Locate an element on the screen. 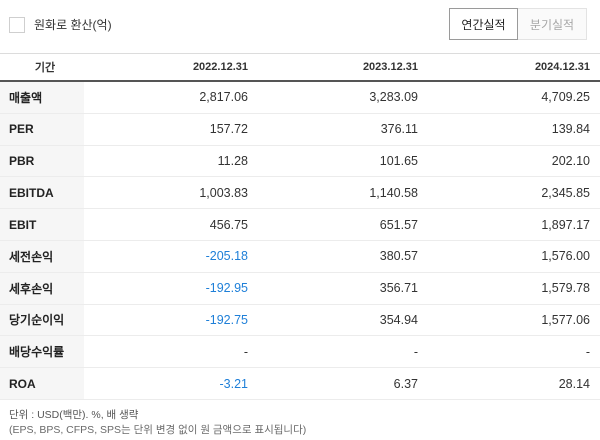 Image resolution: width=600 pixels, height=440 pixels. table-cell: 1,577.06 is located at coordinates (565, 319).